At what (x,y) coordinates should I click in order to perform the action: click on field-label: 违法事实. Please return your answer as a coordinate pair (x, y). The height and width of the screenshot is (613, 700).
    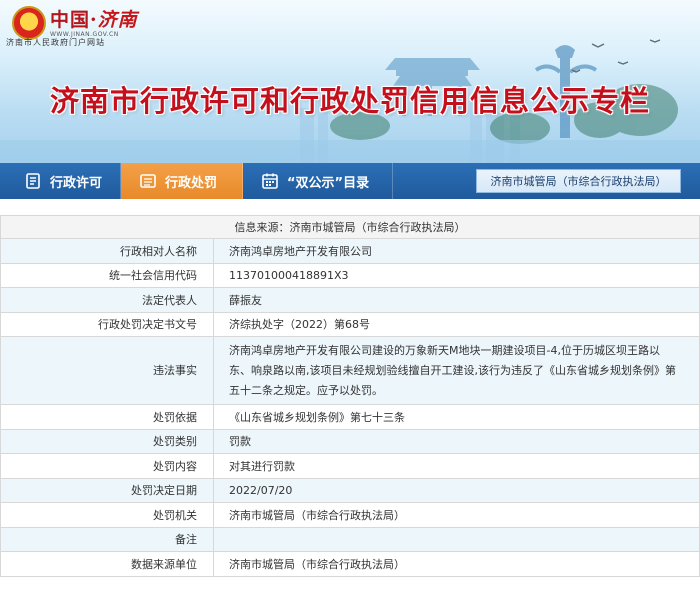
    Looking at the image, I should click on (107, 370).